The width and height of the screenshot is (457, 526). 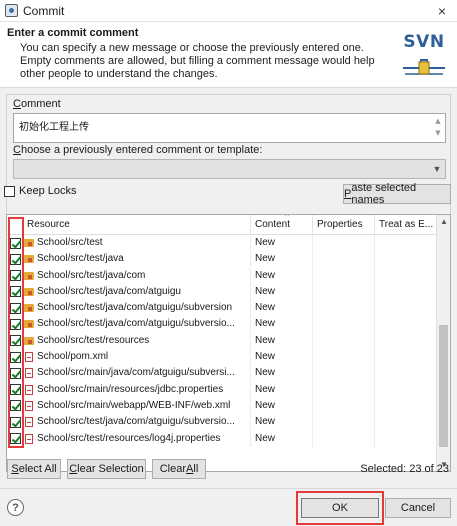 What do you see at coordinates (179, 469) in the screenshot?
I see `clear-all-button: Clear All` at bounding box center [179, 469].